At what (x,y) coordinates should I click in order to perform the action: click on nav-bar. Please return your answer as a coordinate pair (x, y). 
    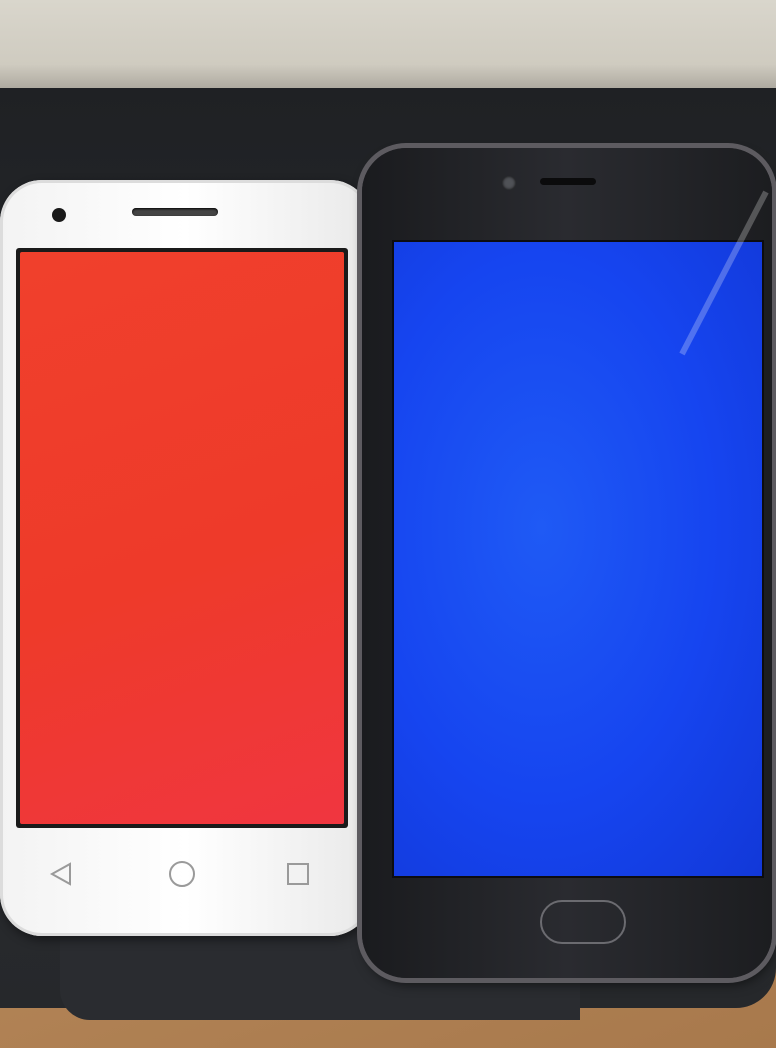
    Looking at the image, I should click on (180, 874).